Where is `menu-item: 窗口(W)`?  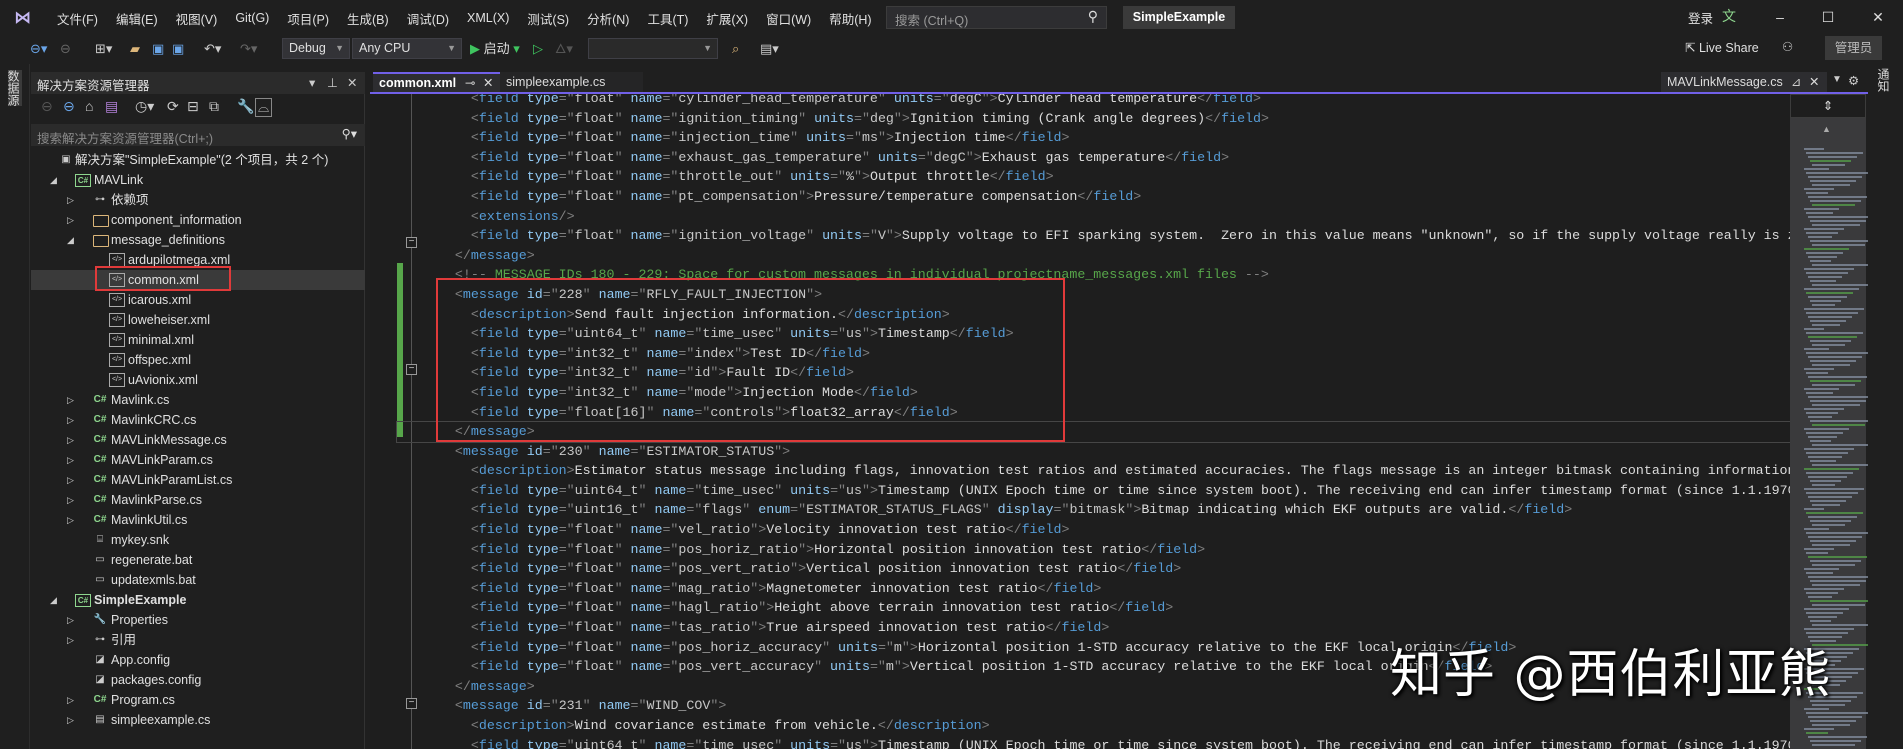 menu-item: 窗口(W) is located at coordinates (788, 18).